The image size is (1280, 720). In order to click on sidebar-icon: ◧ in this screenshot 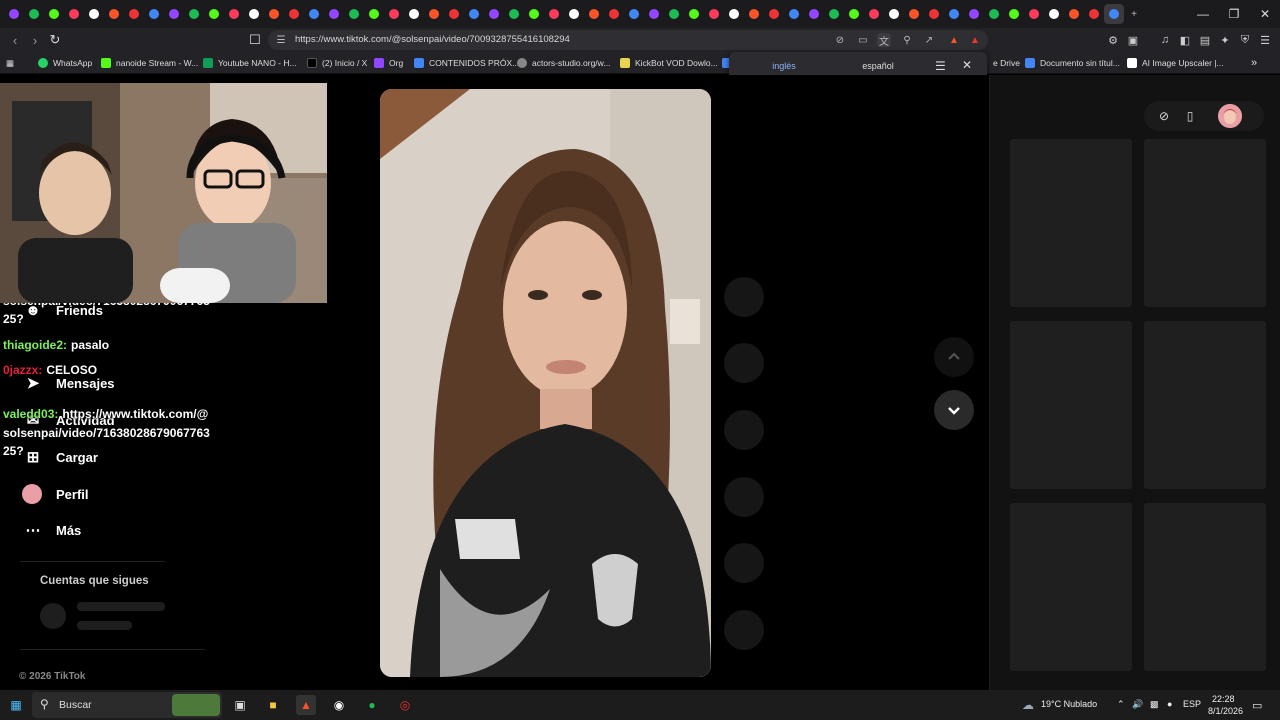, I will do `click(1185, 40)`.